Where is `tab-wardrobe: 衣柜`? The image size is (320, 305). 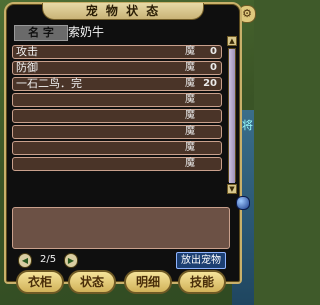 tab-wardrobe: 衣柜 is located at coordinates (40, 282).